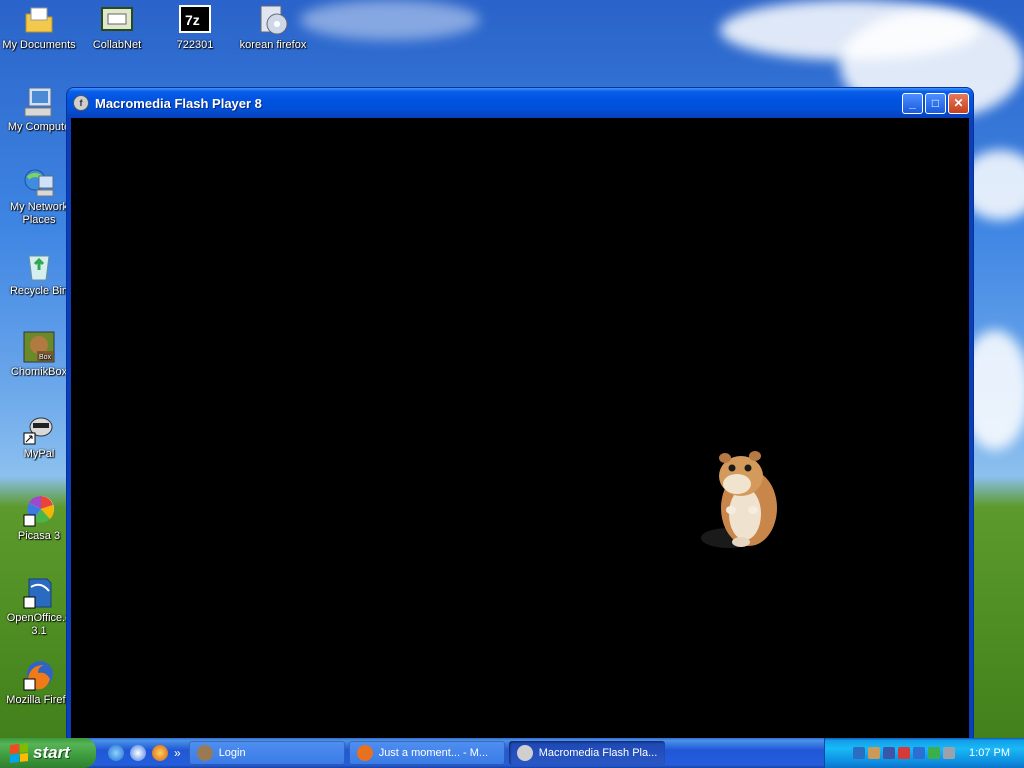 Image resolution: width=1024 pixels, height=768 pixels. I want to click on hamster-animation, so click(739, 499).